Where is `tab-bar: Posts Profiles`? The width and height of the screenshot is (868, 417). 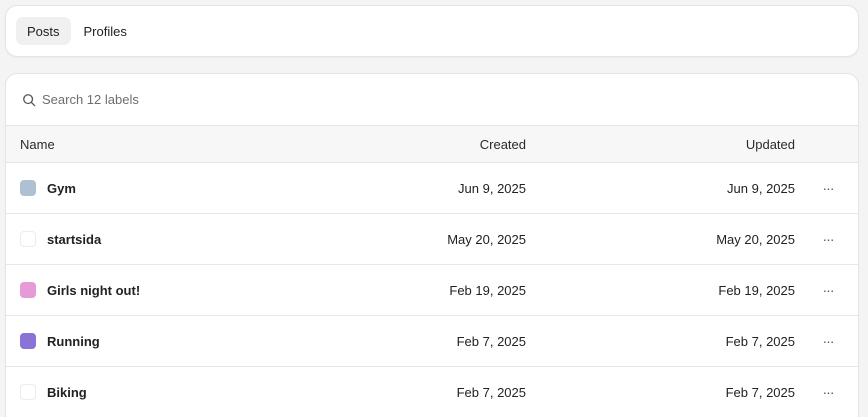 tab-bar: Posts Profiles is located at coordinates (432, 31).